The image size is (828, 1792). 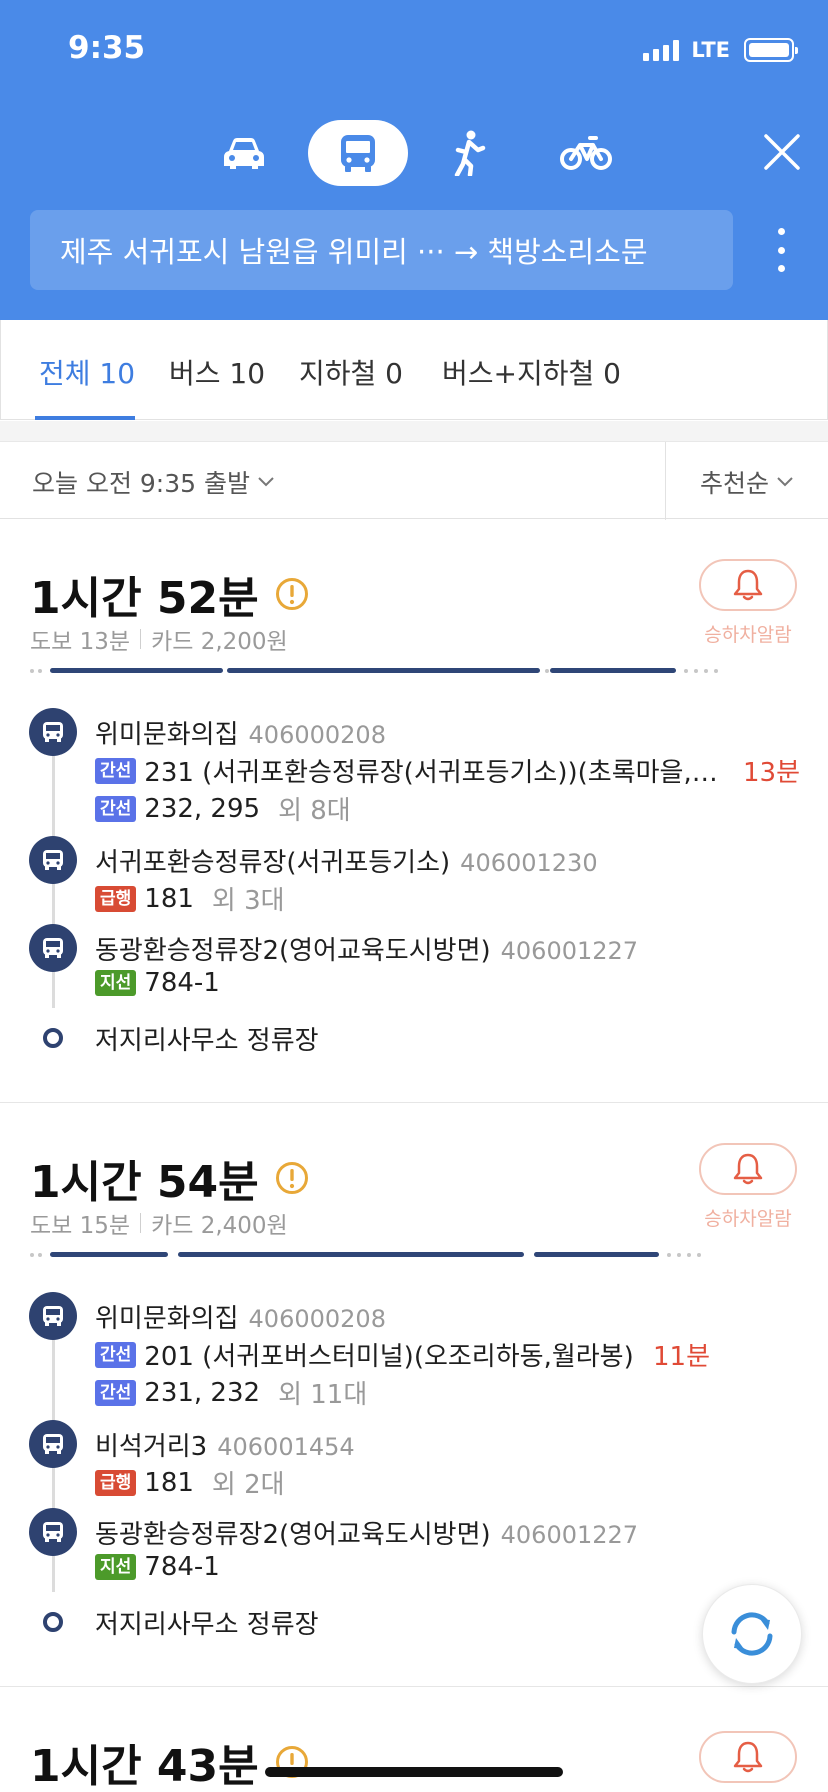 I want to click on walking-icon, so click(x=470, y=153).